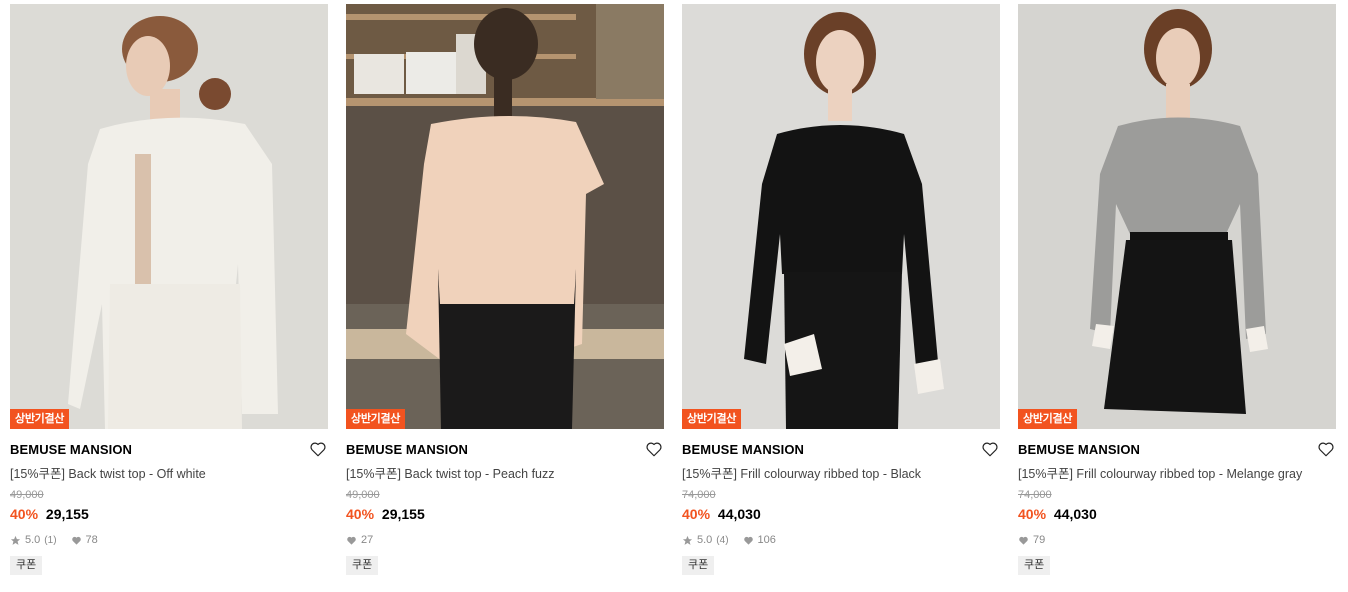 Image resolution: width=1348 pixels, height=592 pixels. Describe the element at coordinates (1177, 540) in the screenshot. I see `product-meta: 79` at that location.